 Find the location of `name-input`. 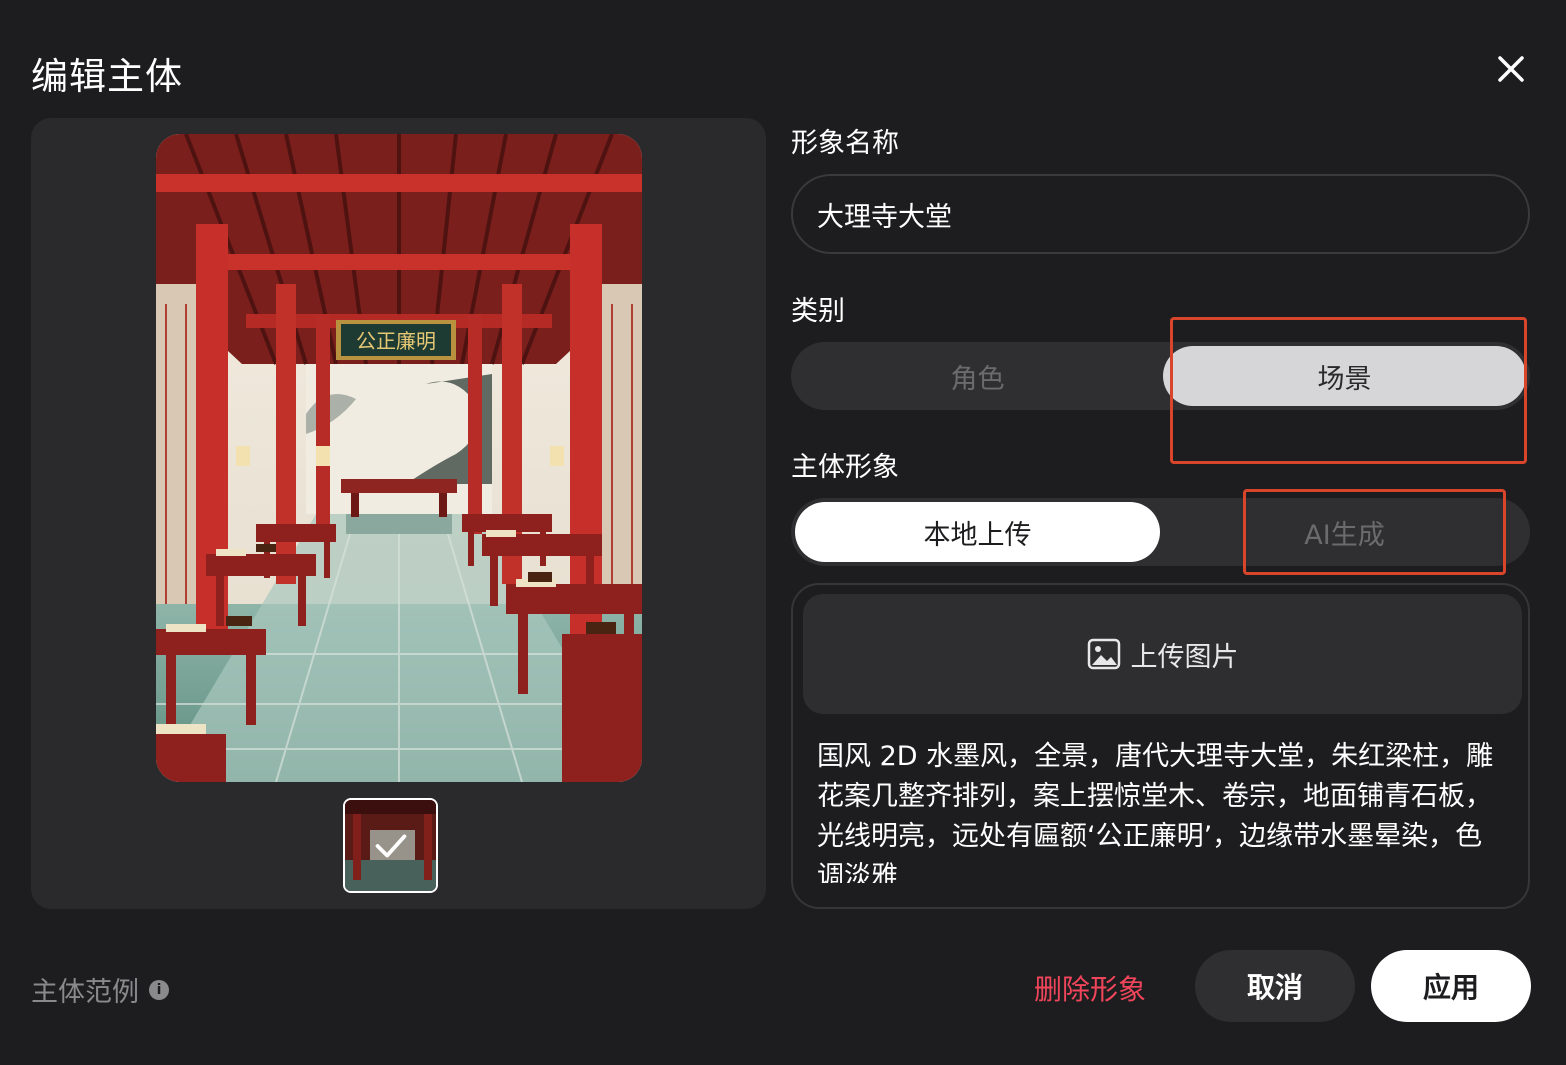

name-input is located at coordinates (1160, 214).